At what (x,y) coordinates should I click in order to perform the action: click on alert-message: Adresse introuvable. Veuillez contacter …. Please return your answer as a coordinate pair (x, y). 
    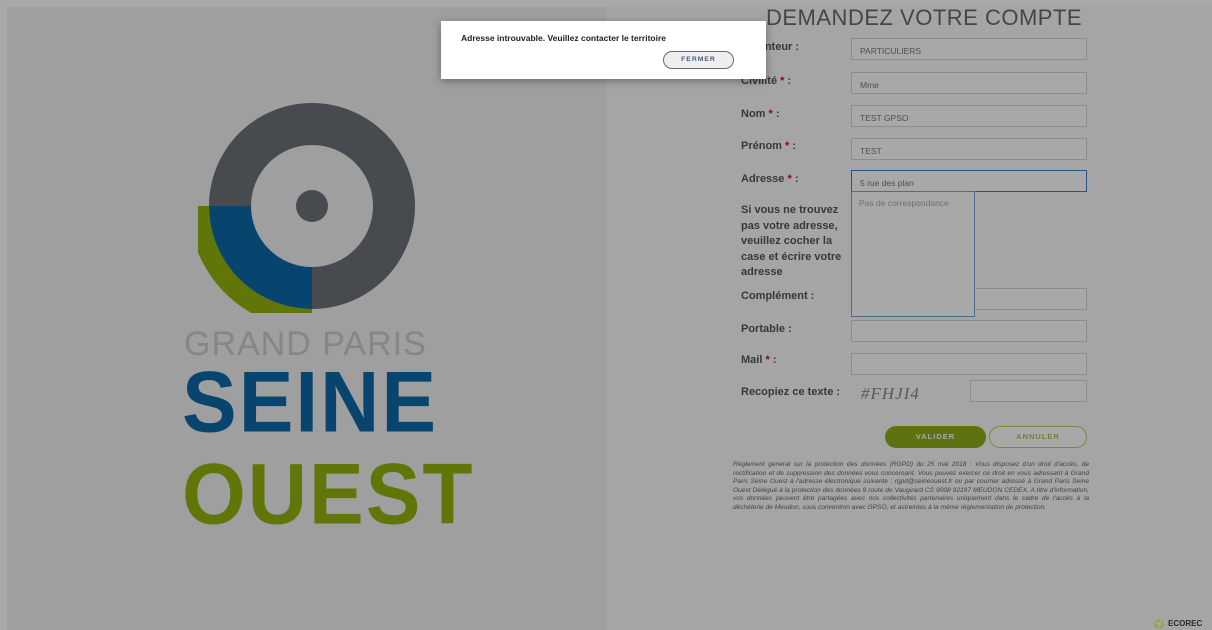
    Looking at the image, I should click on (564, 38).